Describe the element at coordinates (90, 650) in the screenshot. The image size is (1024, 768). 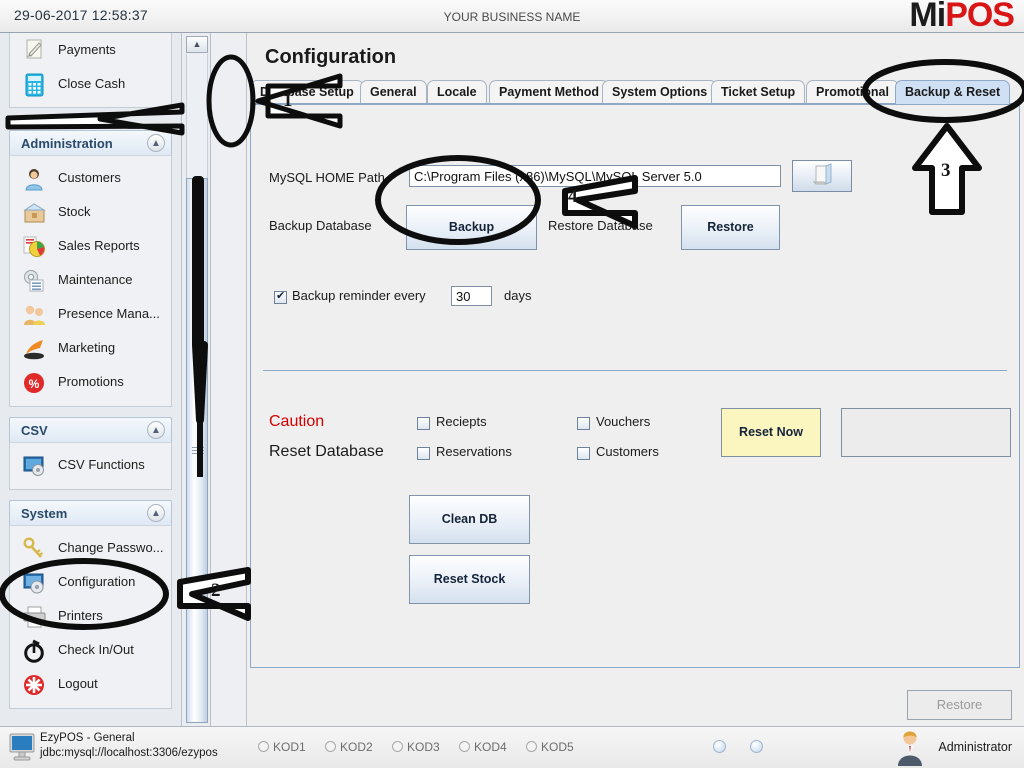
I see `sidebar-item-check-in-out: Check In/Out` at that location.